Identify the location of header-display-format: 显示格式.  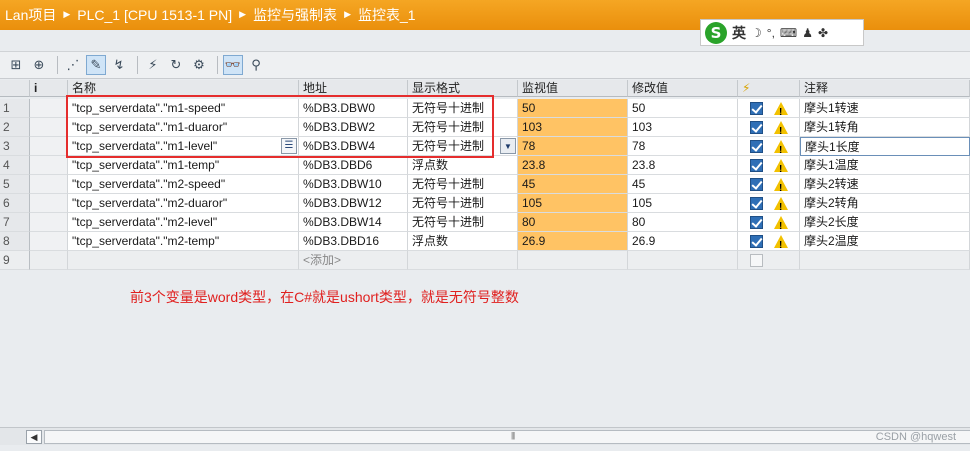
(463, 88).